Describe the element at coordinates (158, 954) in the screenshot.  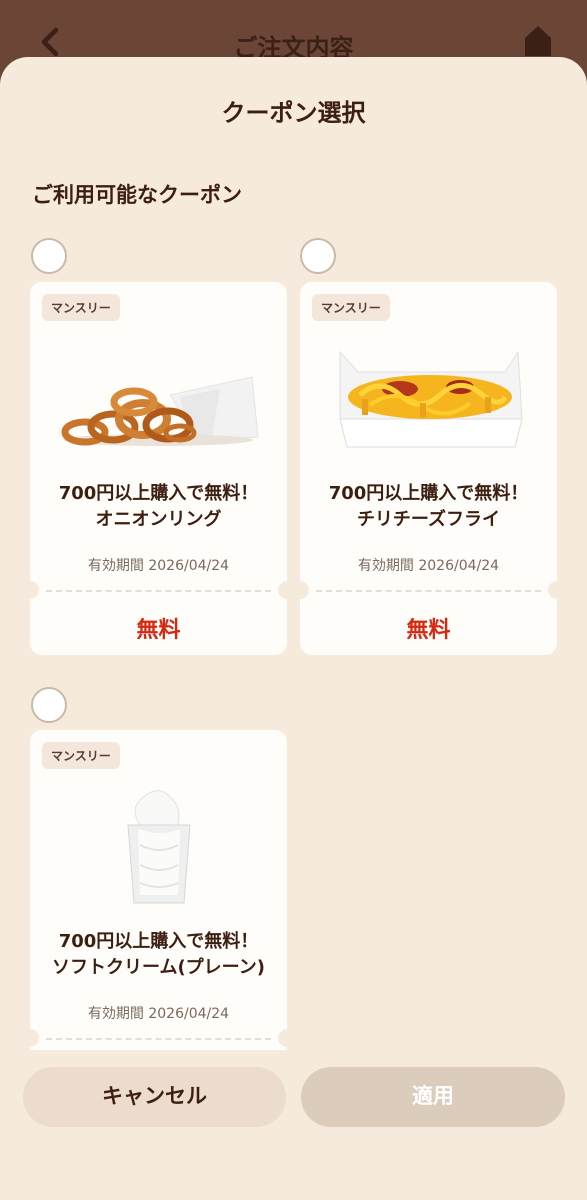
I see `coupon-name: 700円以上購入で無料！ ソフトクリーム(プレーン)` at that location.